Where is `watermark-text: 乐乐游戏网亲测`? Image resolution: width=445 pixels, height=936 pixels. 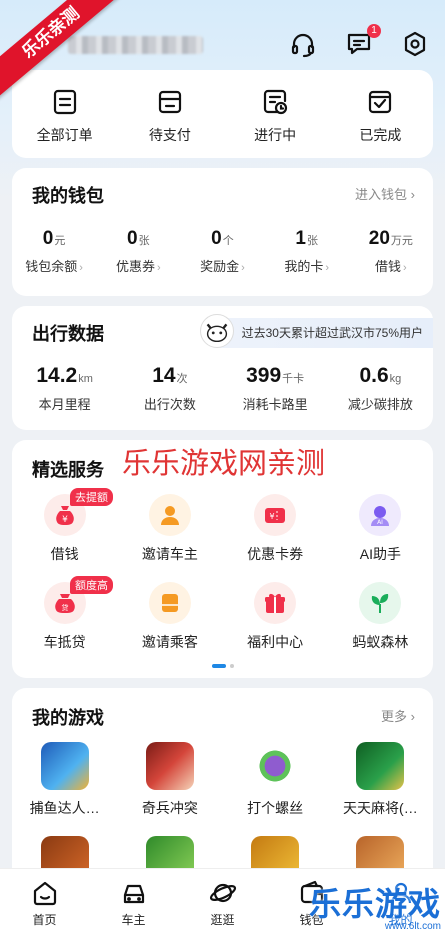 watermark-text: 乐乐游戏网亲测 is located at coordinates (224, 464).